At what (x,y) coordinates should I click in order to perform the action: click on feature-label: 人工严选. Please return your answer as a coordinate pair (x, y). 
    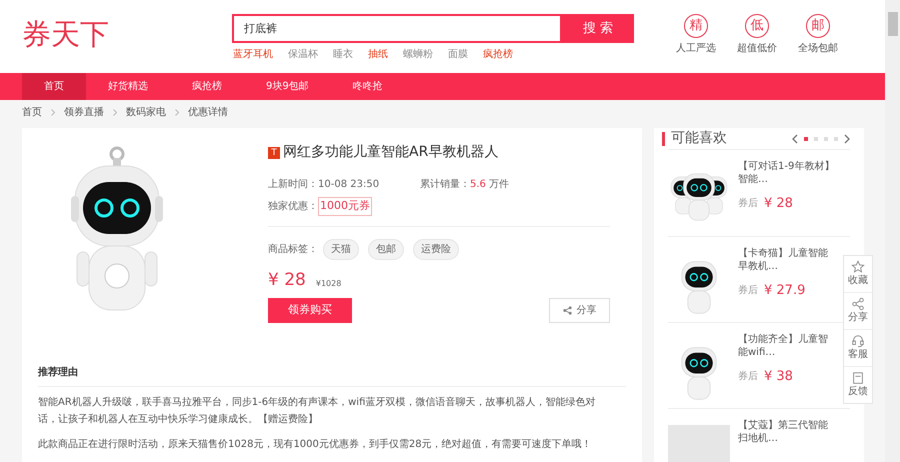
    Looking at the image, I should click on (696, 49).